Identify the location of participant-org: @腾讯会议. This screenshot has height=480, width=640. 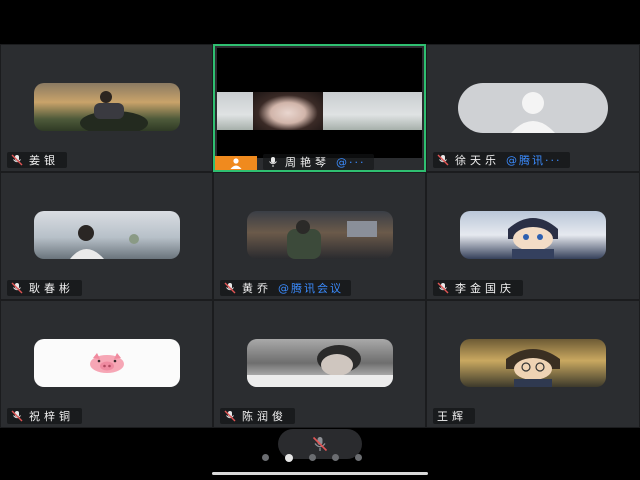
(310, 288).